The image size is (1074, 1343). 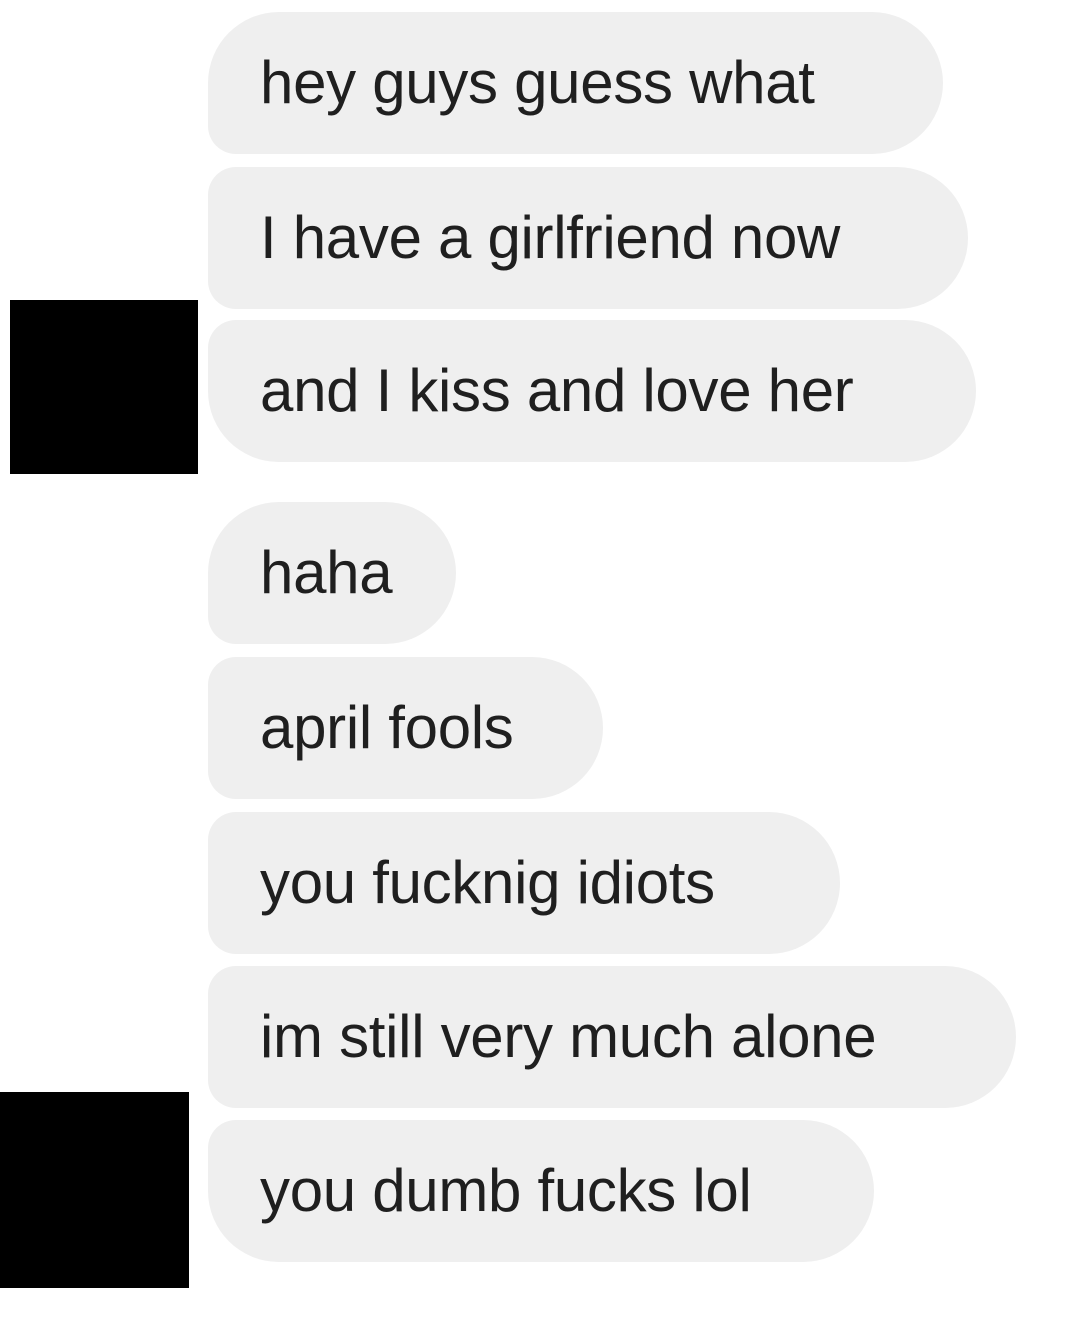 What do you see at coordinates (326, 572) in the screenshot?
I see `message-text: haha` at bounding box center [326, 572].